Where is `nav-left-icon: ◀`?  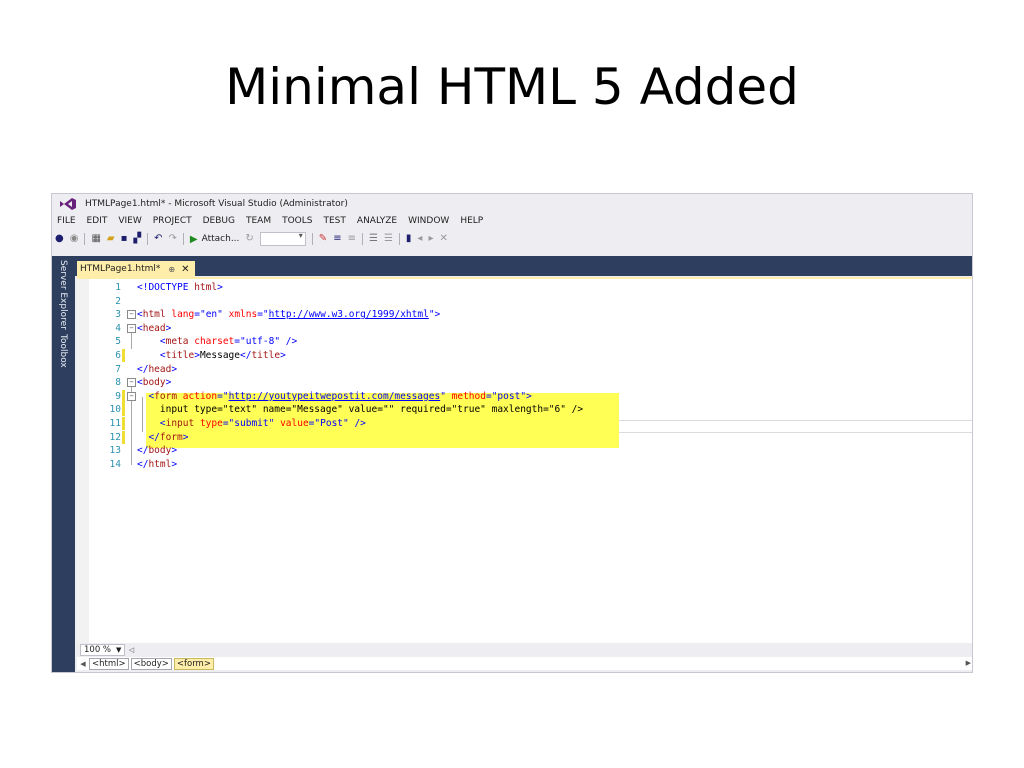
nav-left-icon: ◀ is located at coordinates (83, 664).